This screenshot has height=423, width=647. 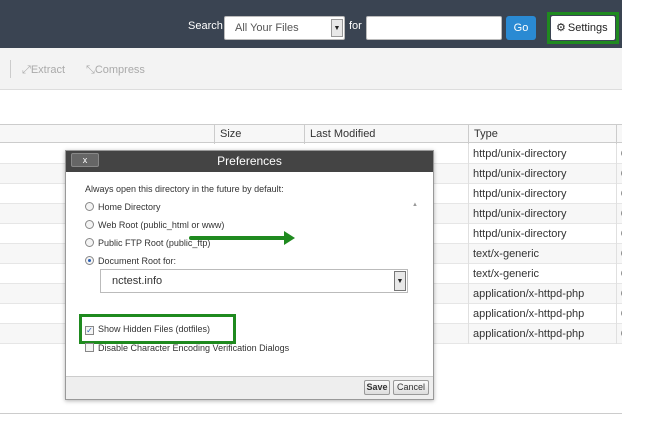 I want to click on dialog-footer: Save Cancel, so click(x=249, y=387).